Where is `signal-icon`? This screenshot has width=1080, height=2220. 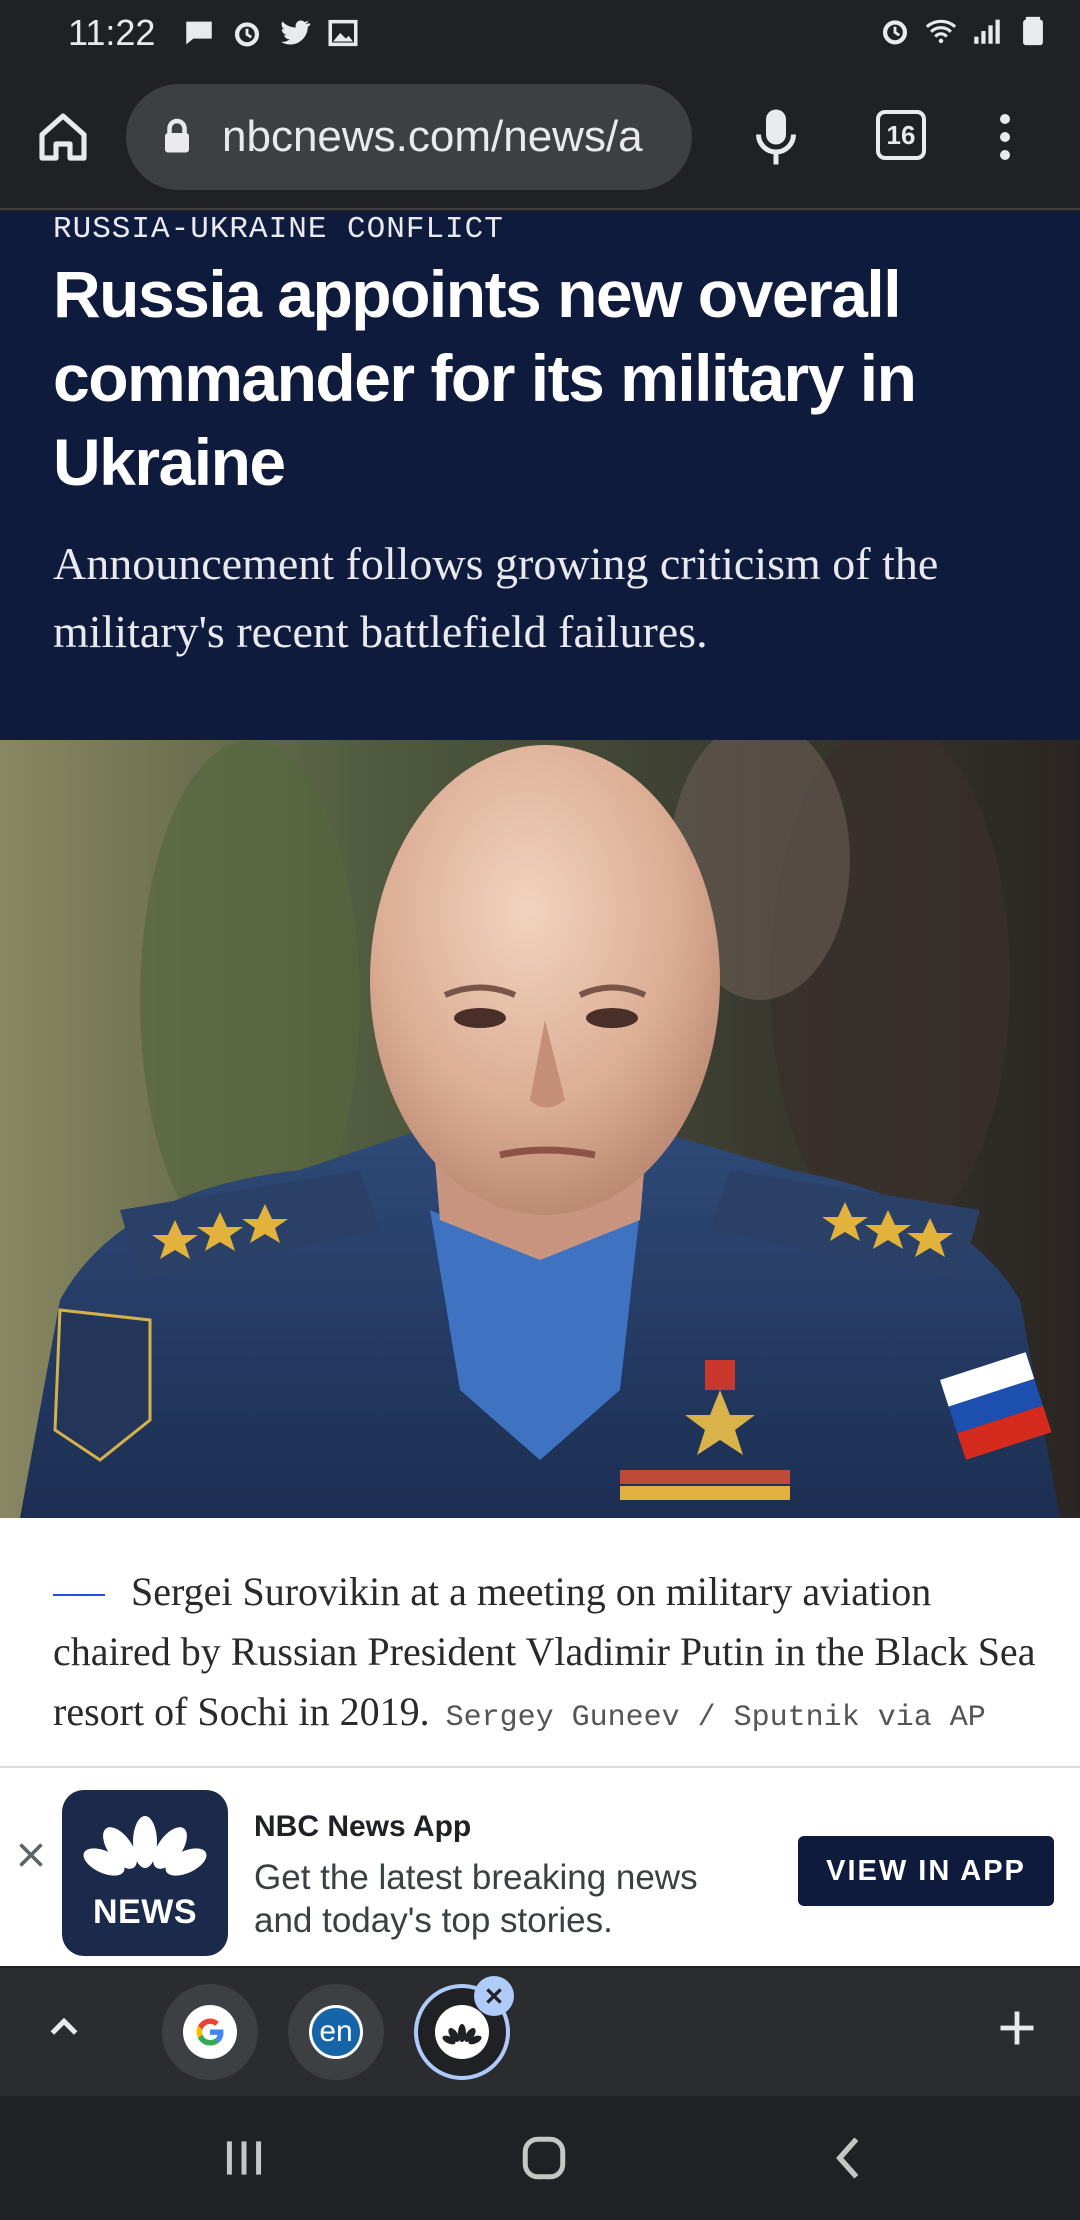 signal-icon is located at coordinates (987, 31).